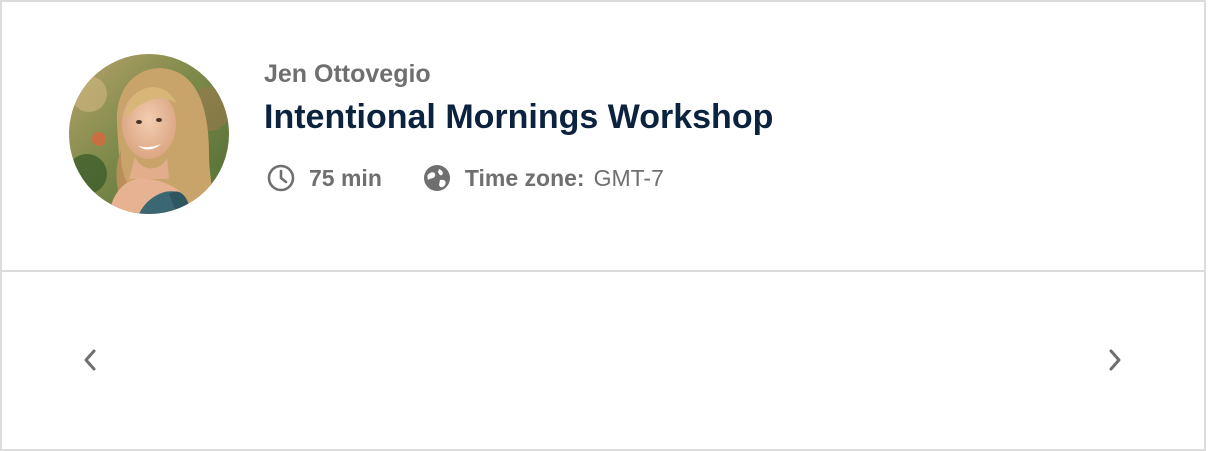  I want to click on chevron-right-icon, so click(1115, 360).